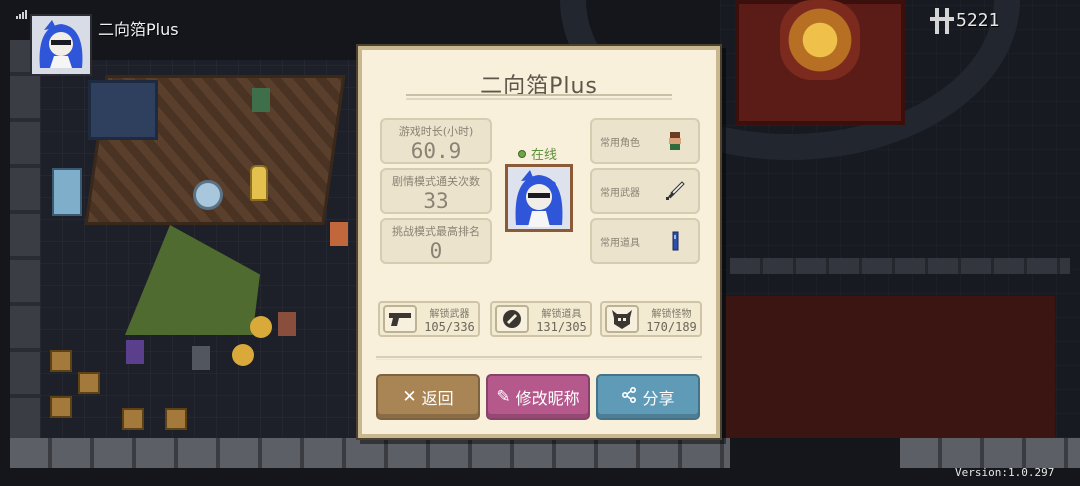 The height and width of the screenshot is (486, 1080). I want to click on character-icon, so click(675, 141).